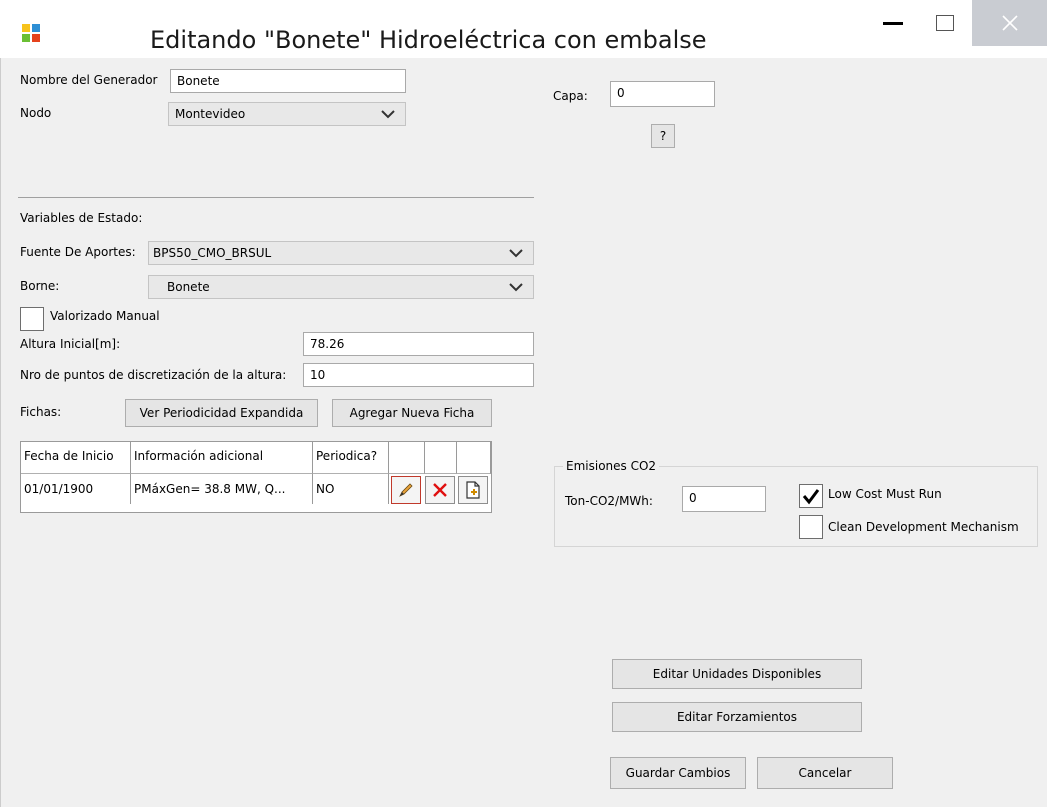 Image resolution: width=1047 pixels, height=807 pixels. What do you see at coordinates (737, 717) in the screenshot?
I see `editar-forzamientos-button: Editar Forzamientos` at bounding box center [737, 717].